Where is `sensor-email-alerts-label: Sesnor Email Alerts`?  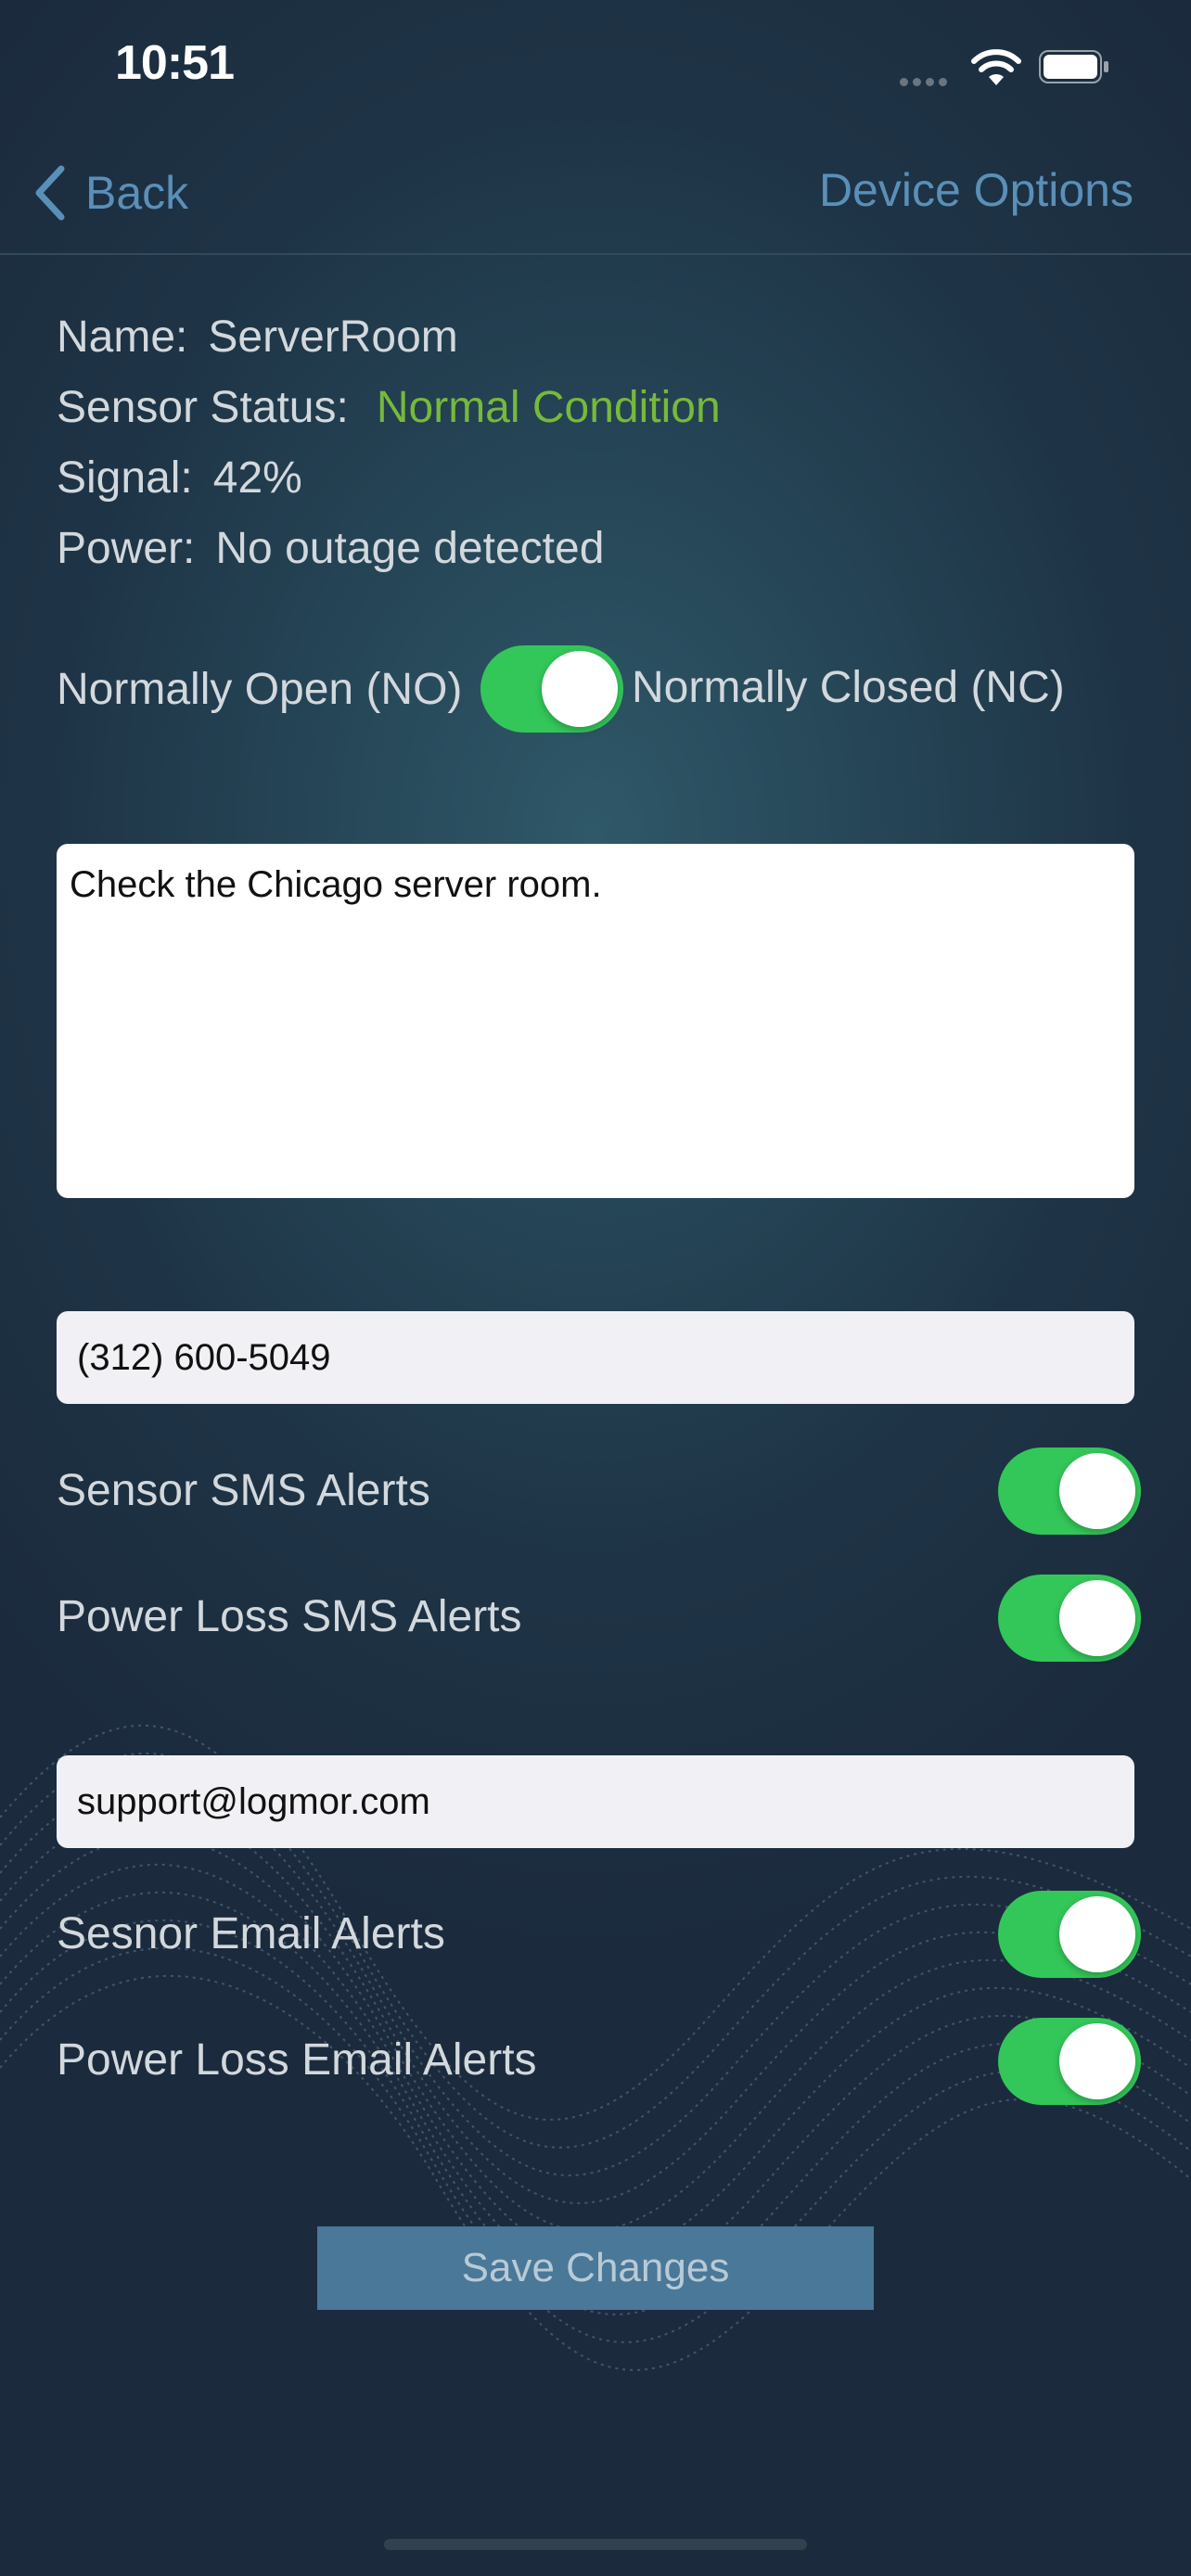 sensor-email-alerts-label: Sesnor Email Alerts is located at coordinates (251, 1933).